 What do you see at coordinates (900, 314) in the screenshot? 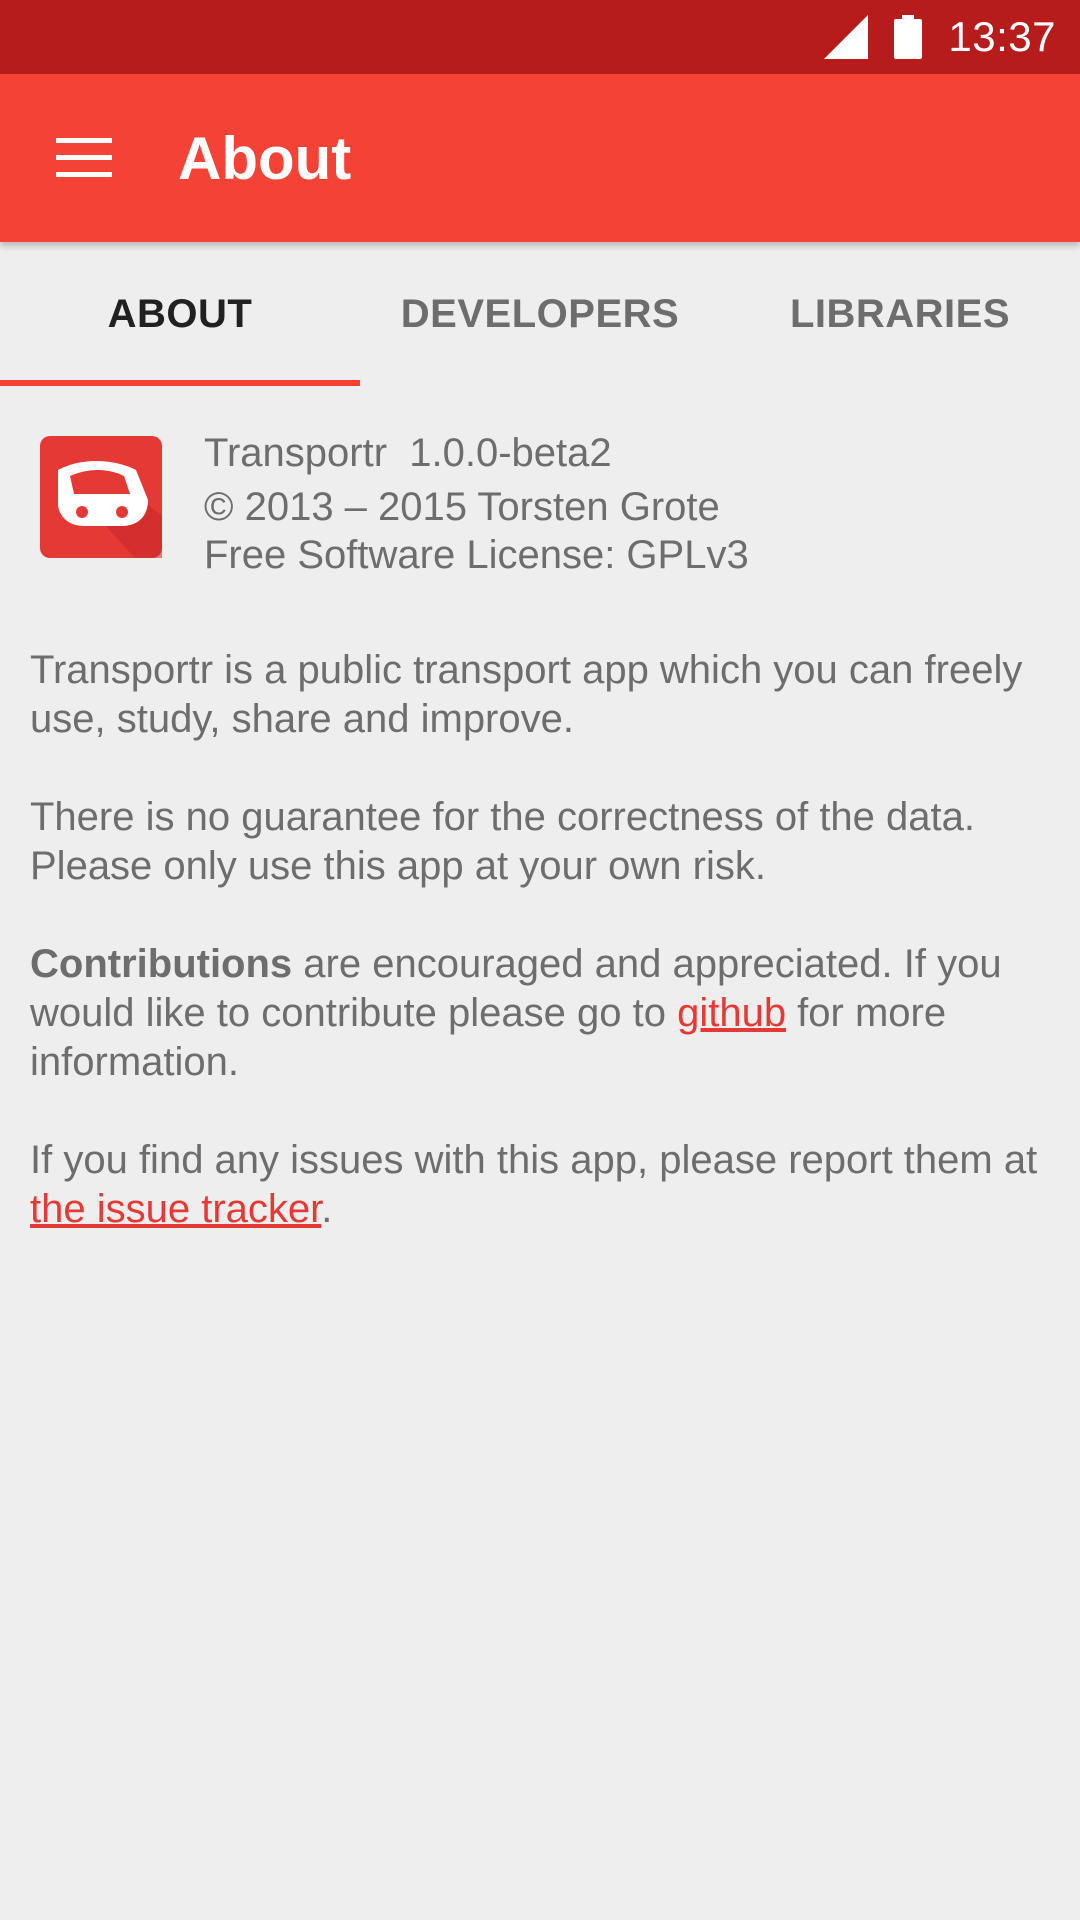
I see `tab-libraries: LIBRARIES` at bounding box center [900, 314].